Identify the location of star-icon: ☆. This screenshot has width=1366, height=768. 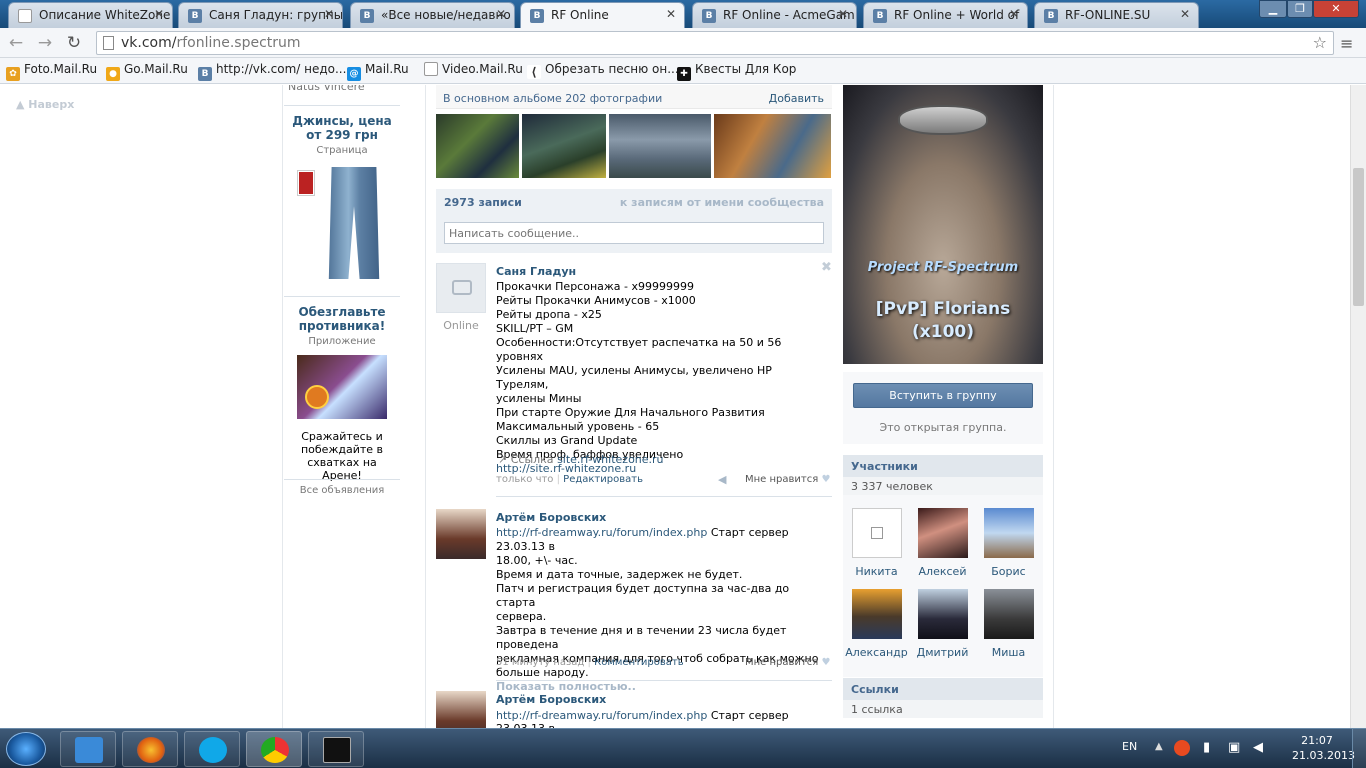
(1320, 42).